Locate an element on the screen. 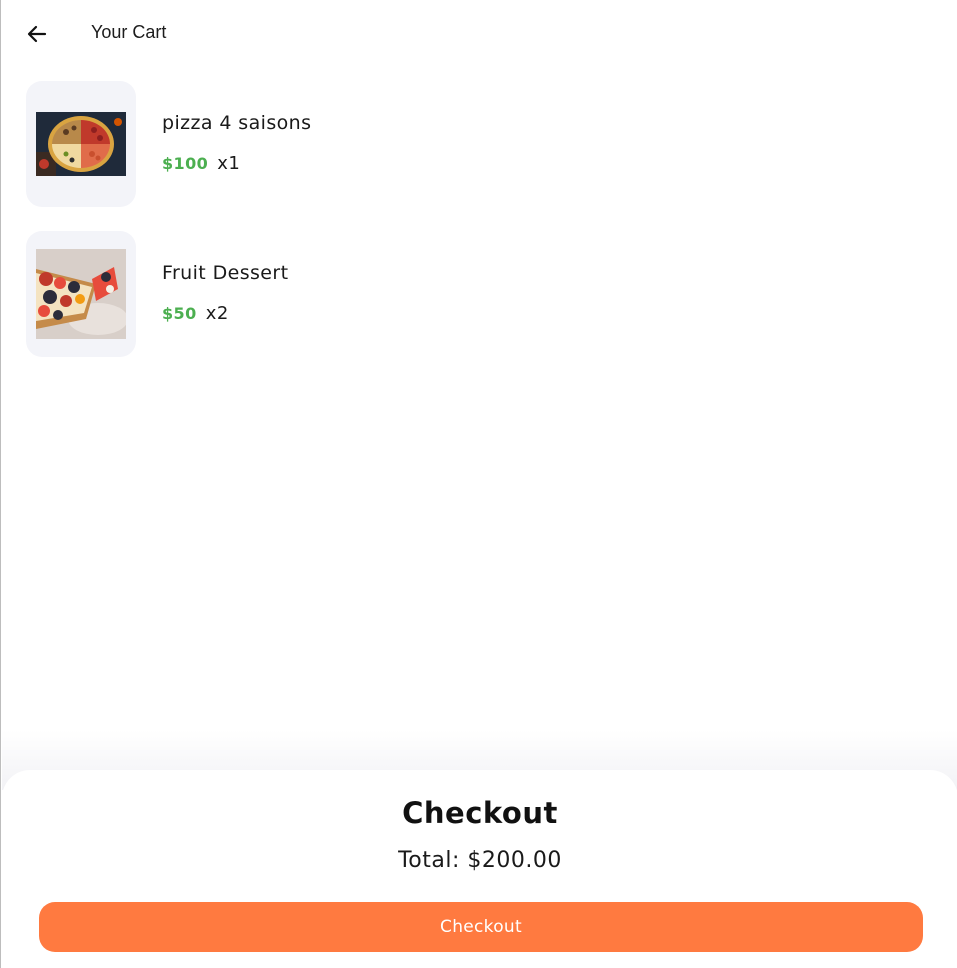 Image resolution: width=957 pixels, height=968 pixels. fruit-tart-photo is located at coordinates (81, 294).